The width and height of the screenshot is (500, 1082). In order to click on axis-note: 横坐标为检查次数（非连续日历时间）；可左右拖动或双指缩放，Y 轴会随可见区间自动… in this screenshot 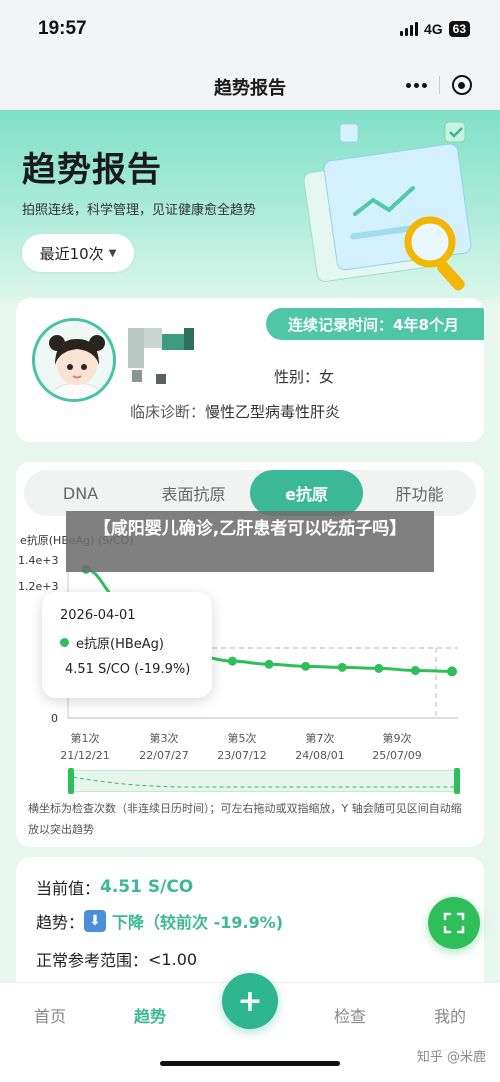, I will do `click(245, 819)`.